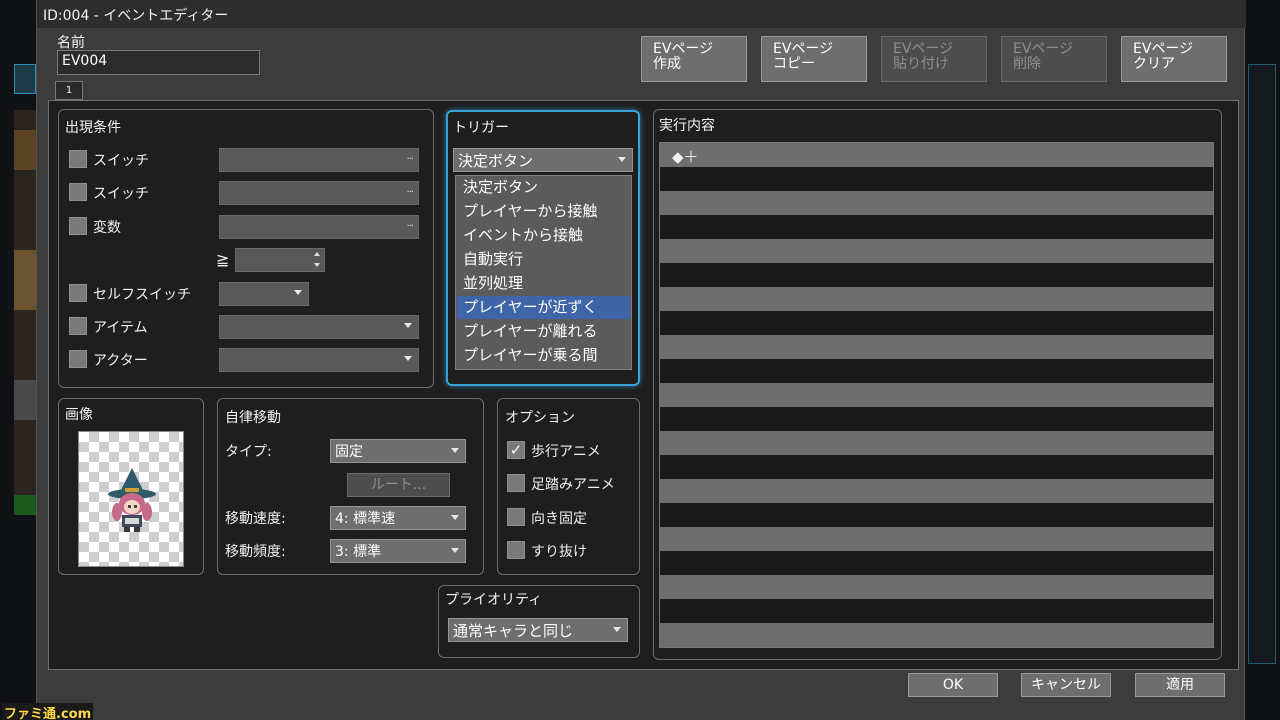 The width and height of the screenshot is (1280, 720). I want to click on actor-checkbox, so click(78, 359).